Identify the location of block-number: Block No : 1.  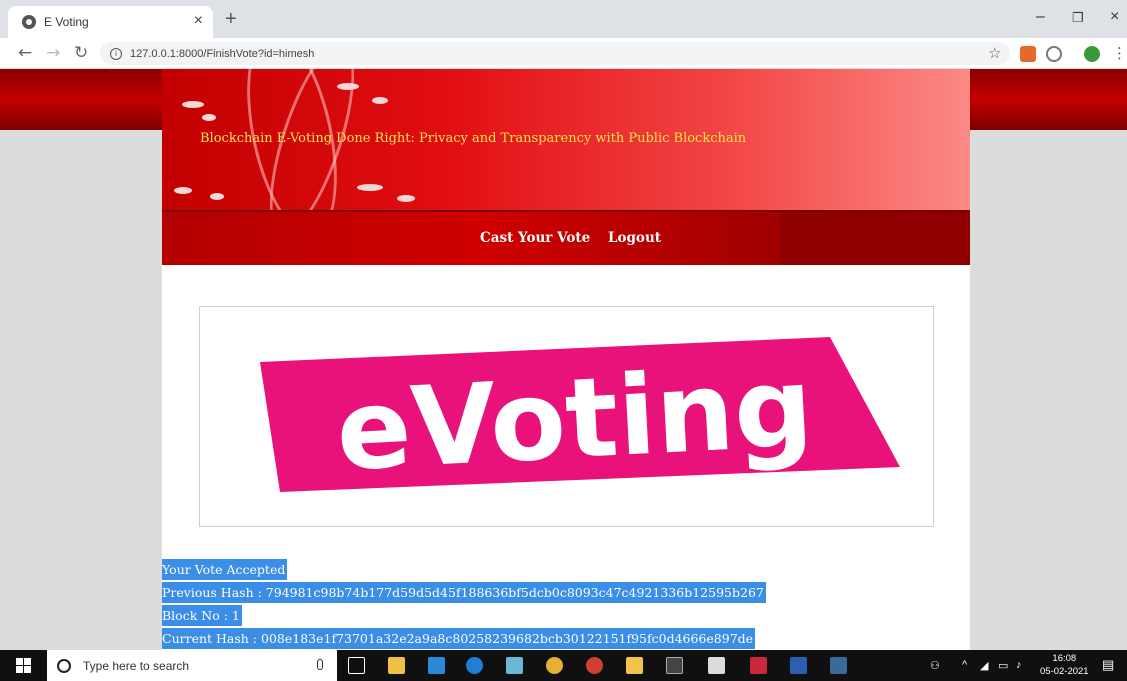
(202, 615).